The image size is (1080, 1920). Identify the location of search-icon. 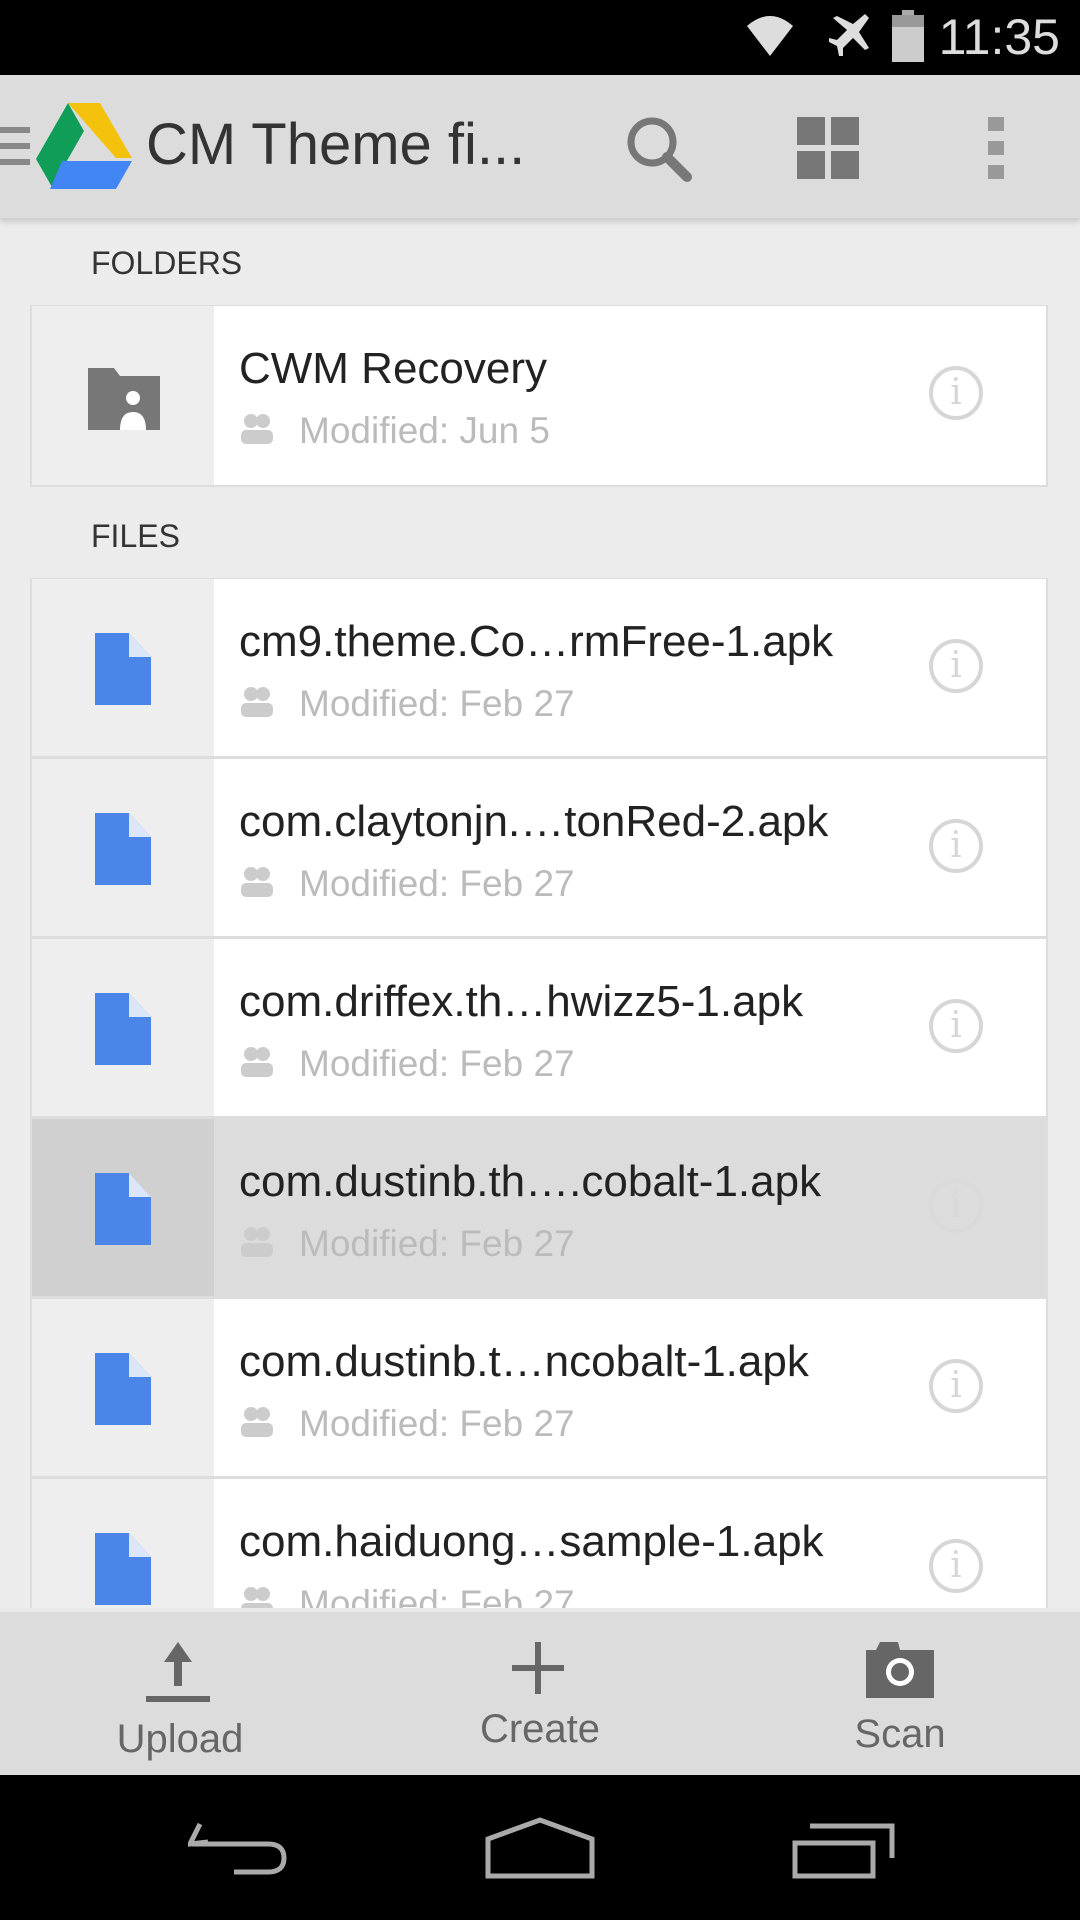
(660, 150).